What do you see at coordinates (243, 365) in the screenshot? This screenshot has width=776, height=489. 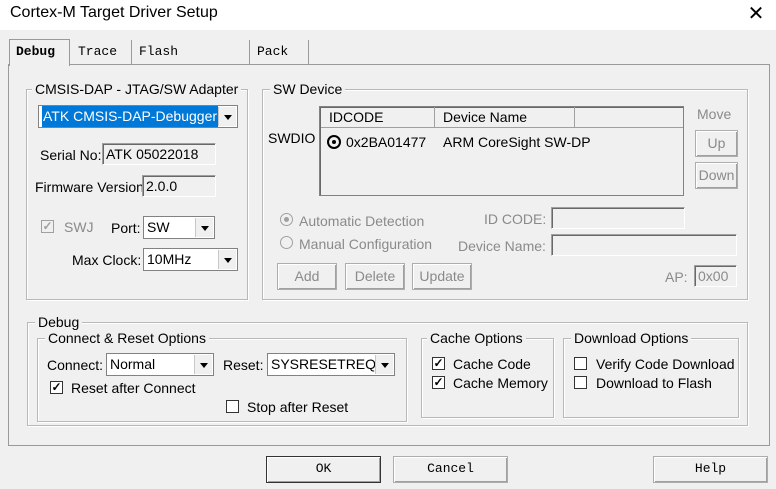 I see `reset-label: Reset:` at bounding box center [243, 365].